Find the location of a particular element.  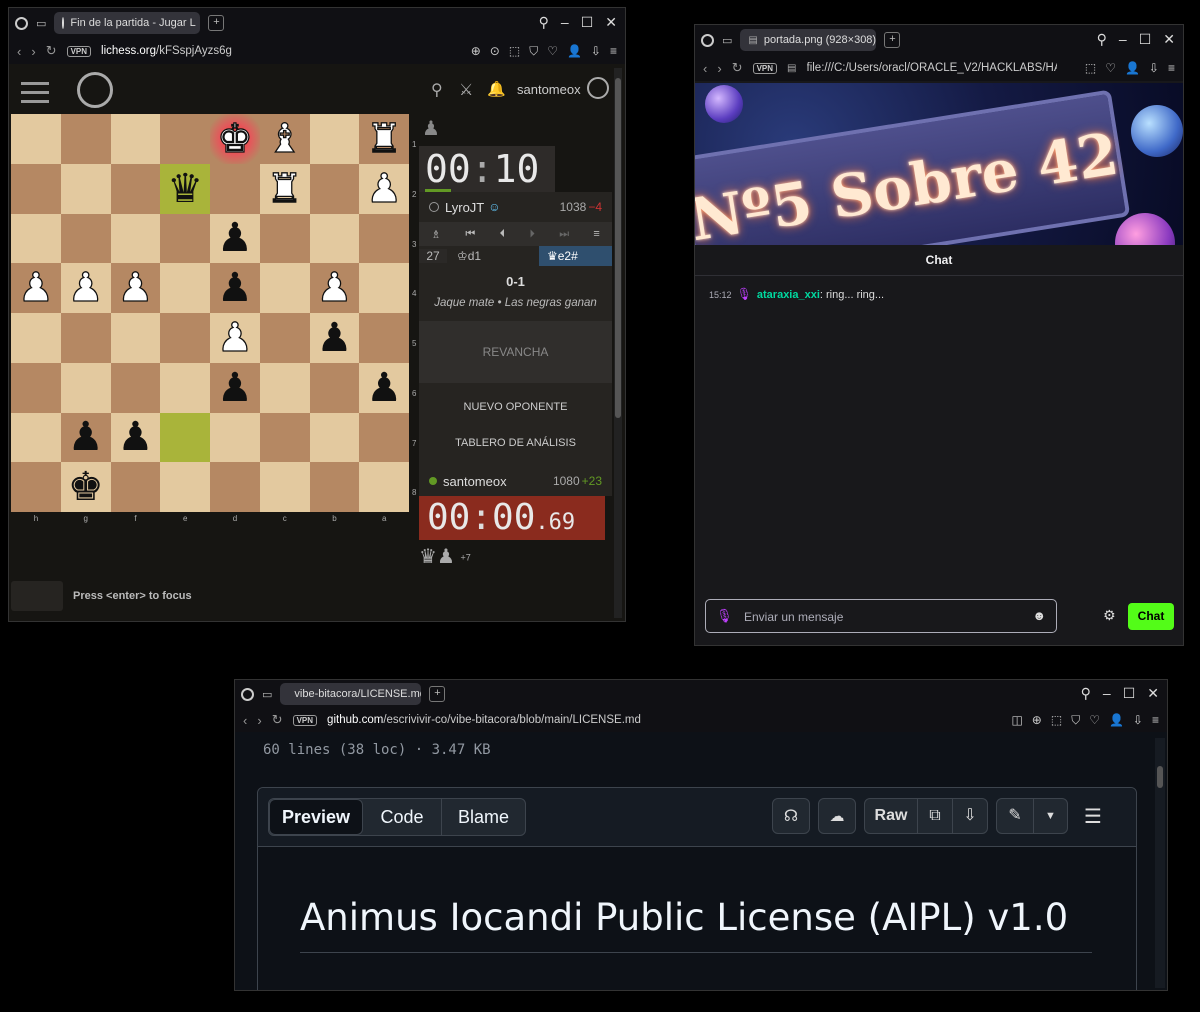

tab-preview: Preview is located at coordinates (316, 817).